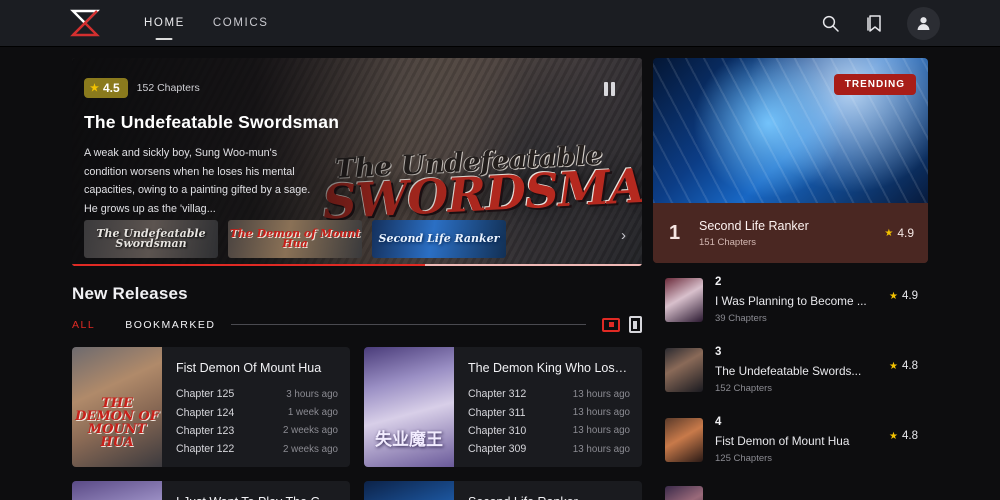 The image size is (1000, 500). I want to click on chapter-row: Chapter 312 13 hours ago, so click(549, 394).